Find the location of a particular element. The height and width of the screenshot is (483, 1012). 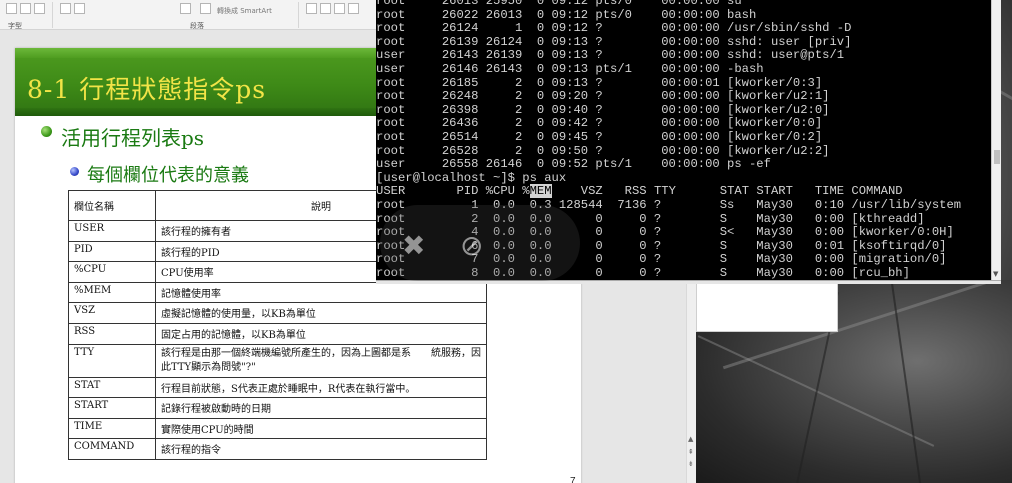

font-size-down-icon is located at coordinates (11, 8).